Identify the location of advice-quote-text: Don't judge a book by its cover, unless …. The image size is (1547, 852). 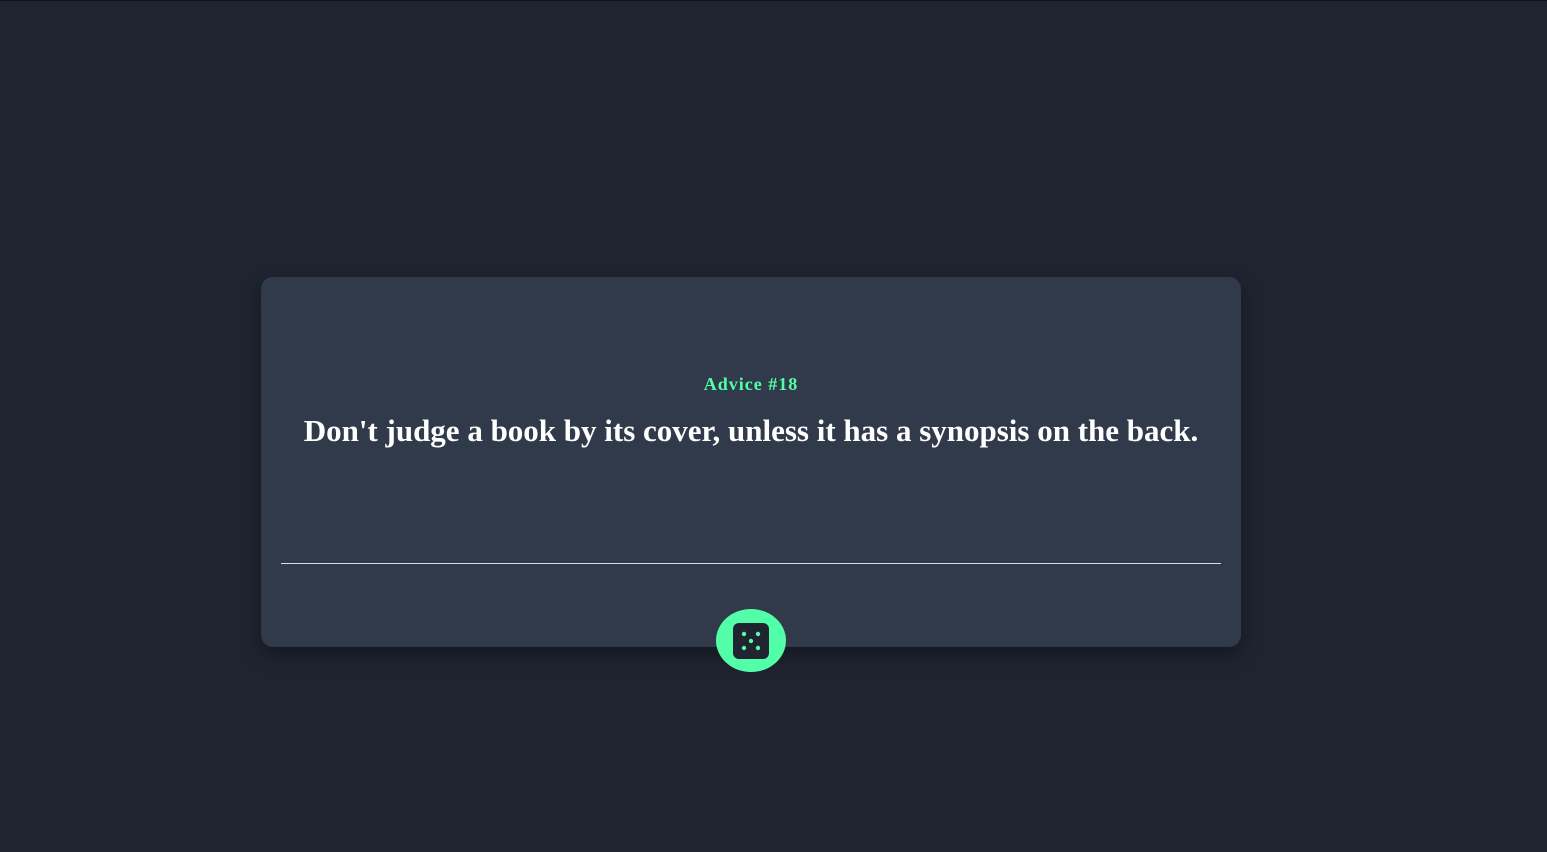
(751, 430).